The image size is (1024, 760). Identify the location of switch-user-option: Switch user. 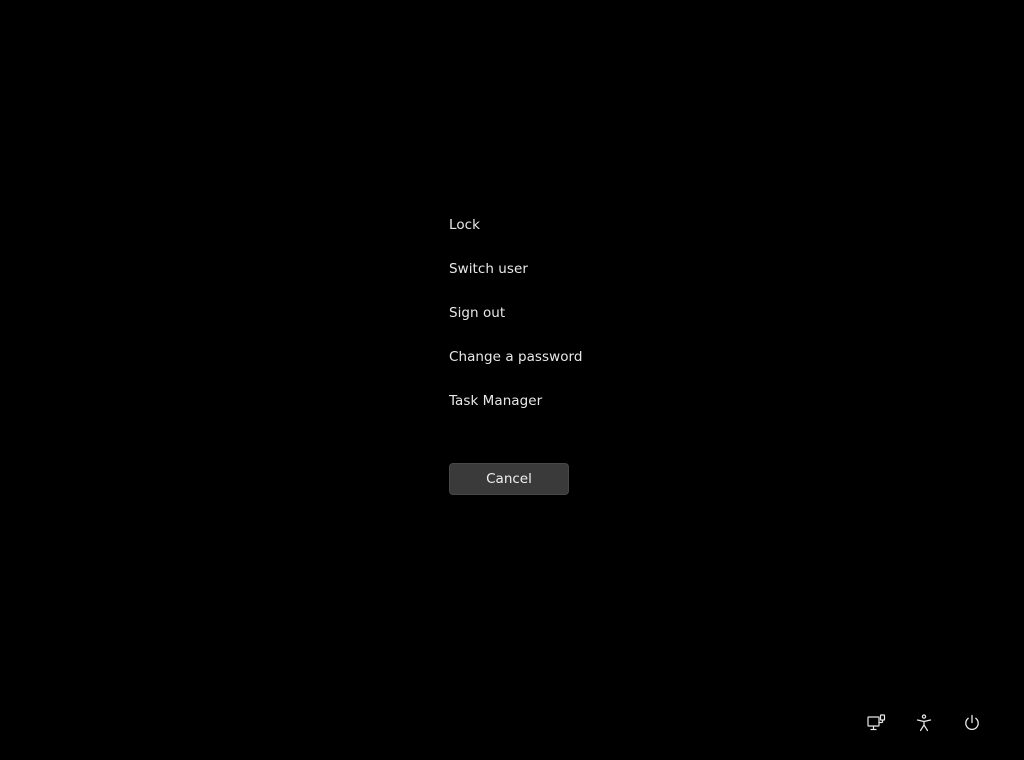
(549, 269).